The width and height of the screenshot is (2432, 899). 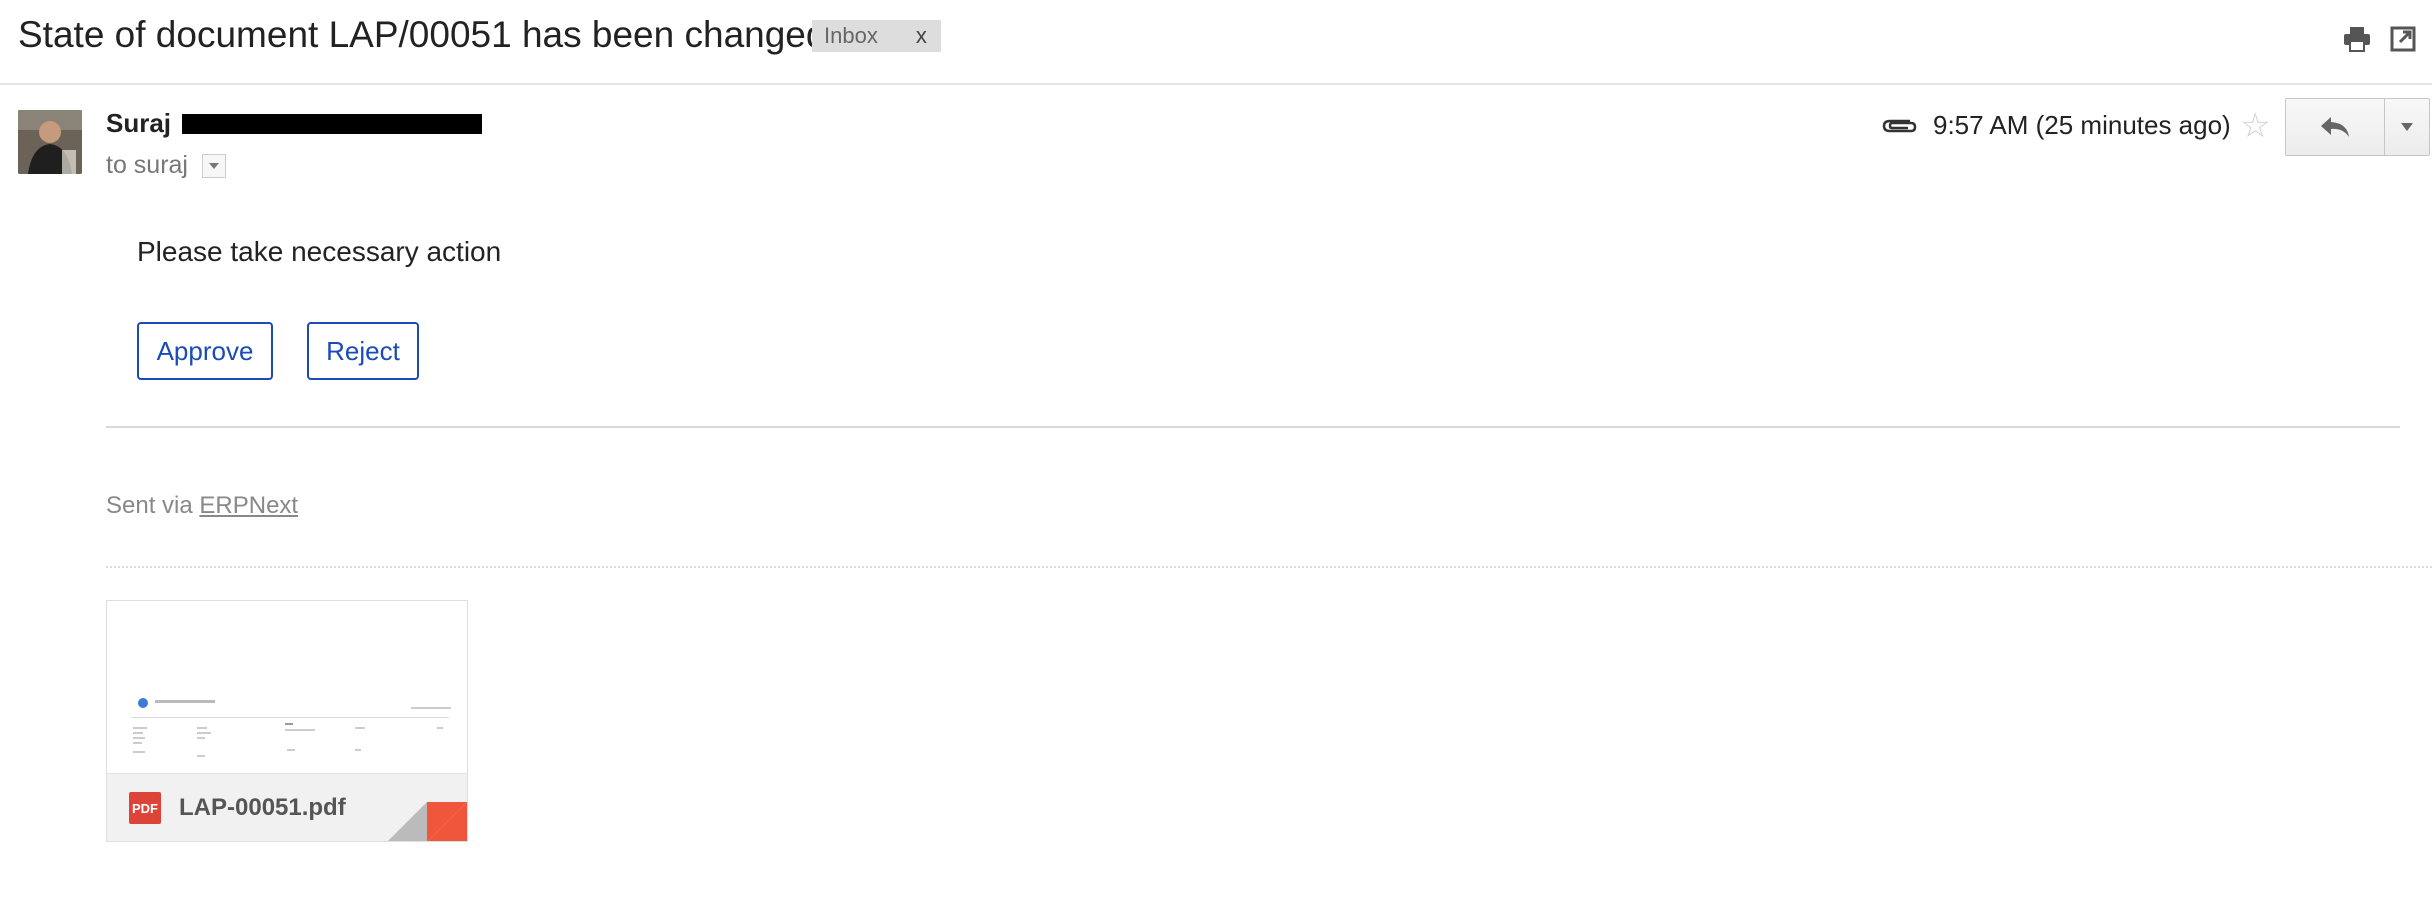 I want to click on pdf-icon: PDF, so click(x=145, y=808).